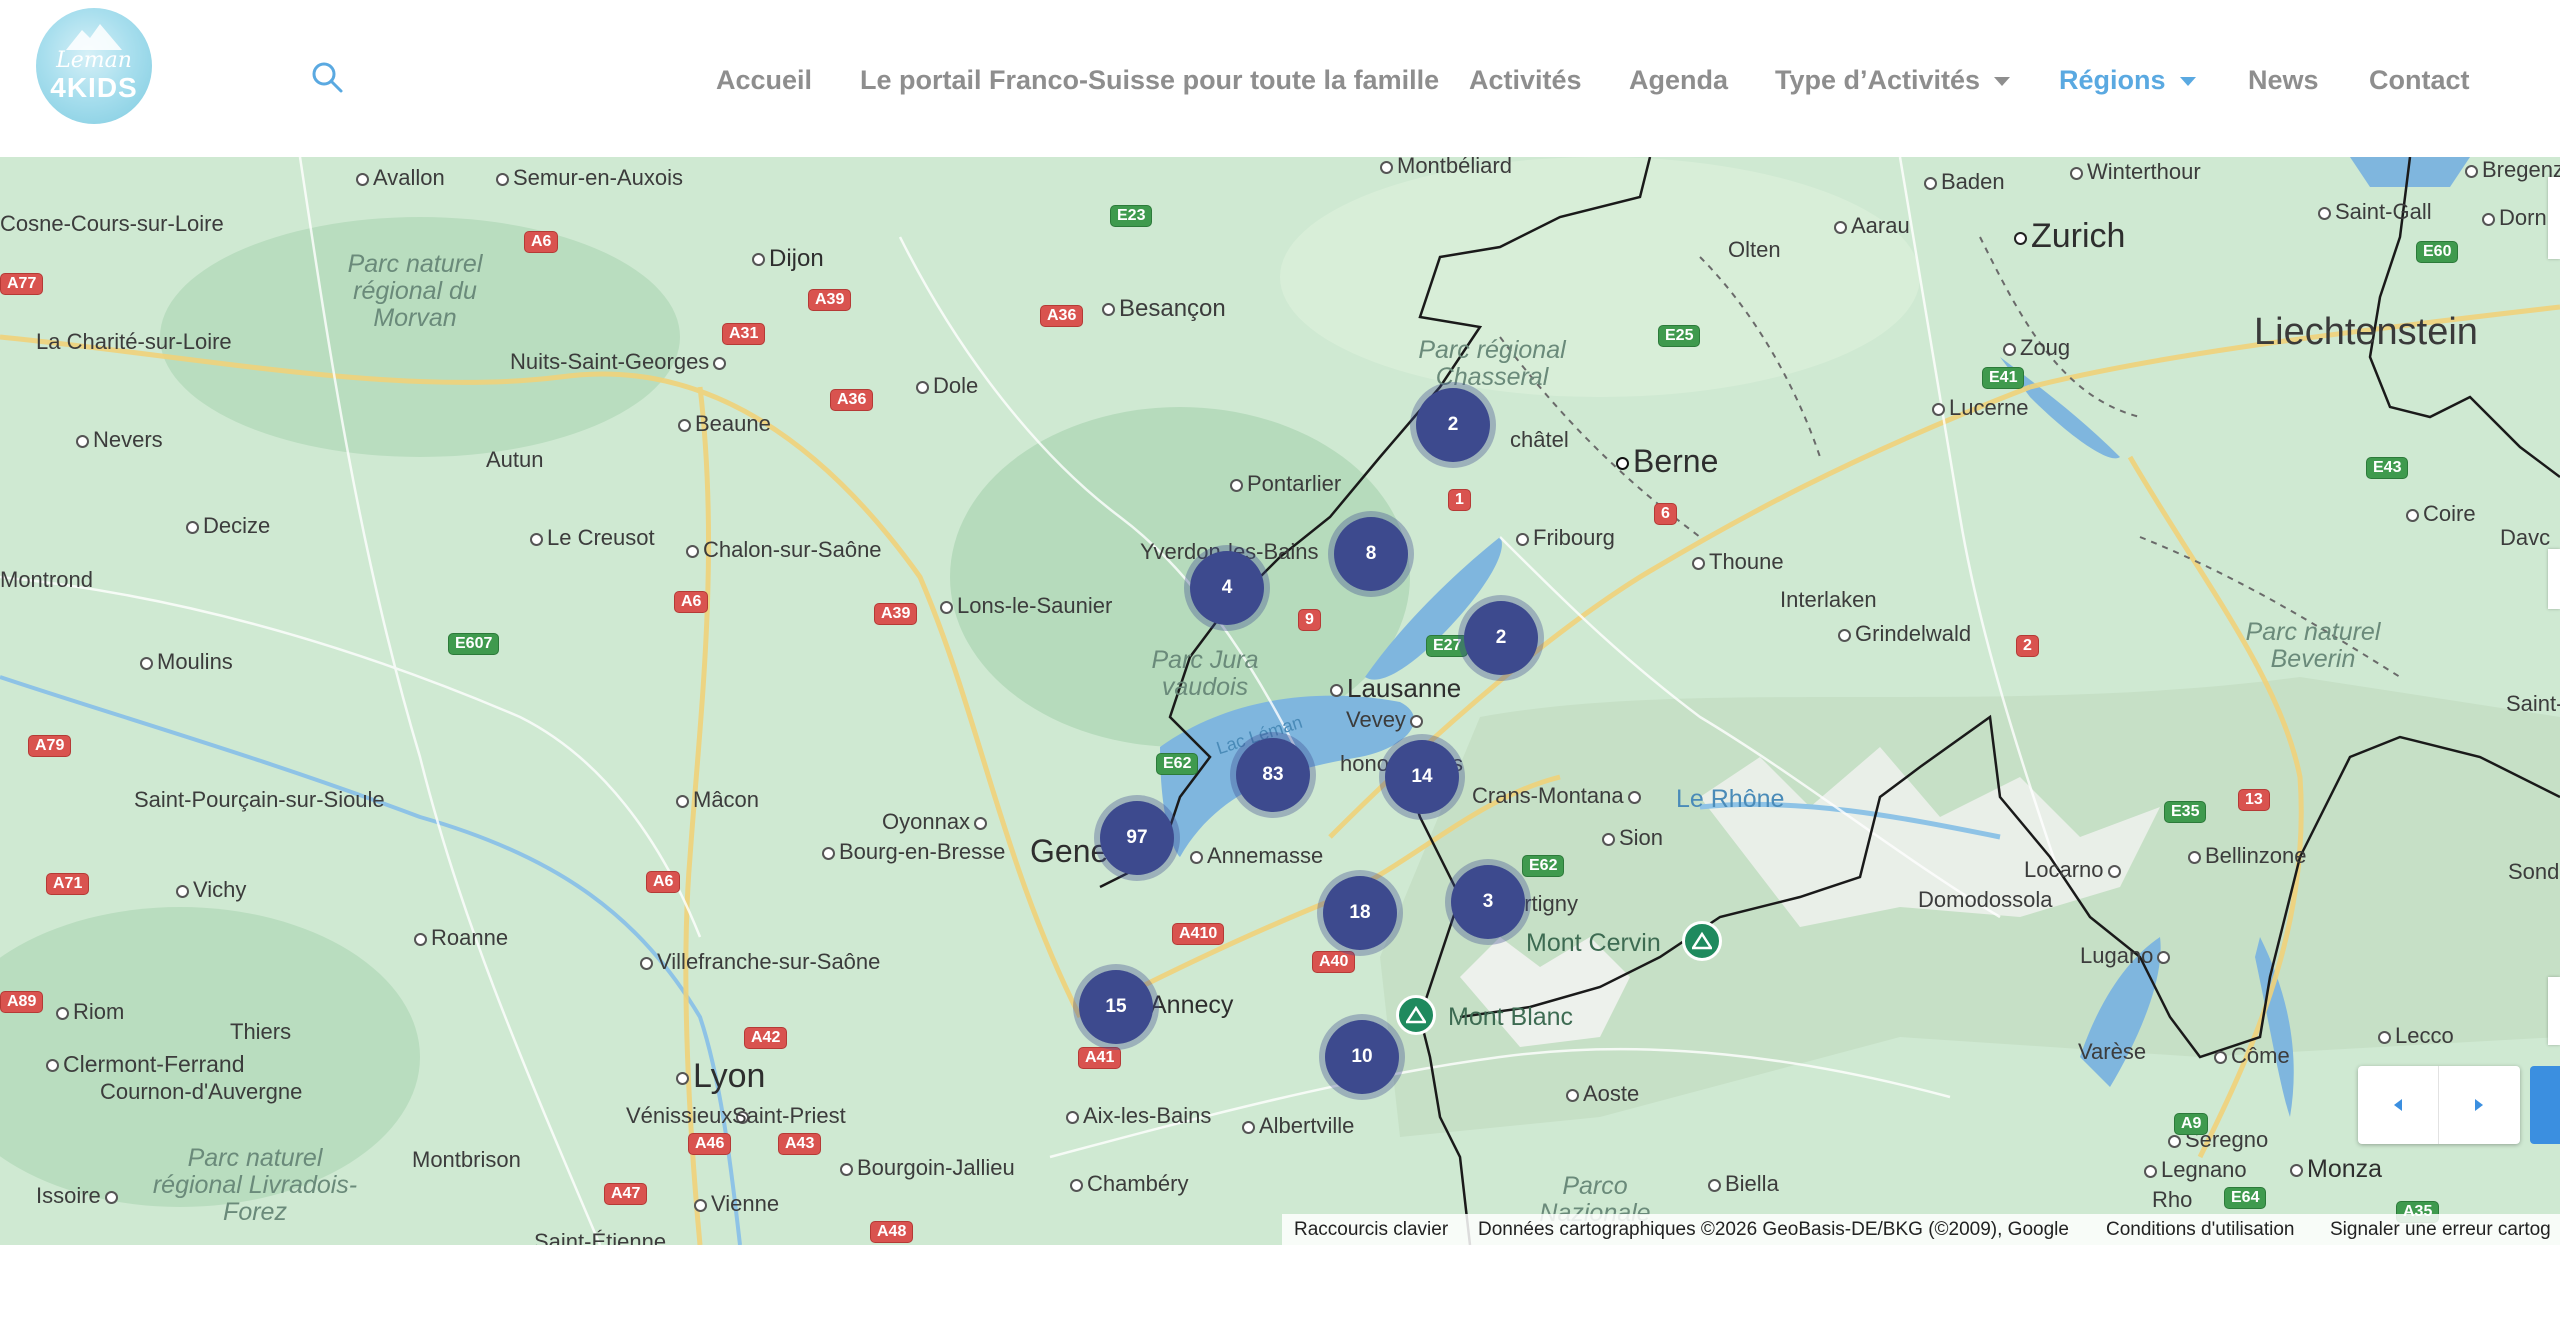 Image resolution: width=2560 pixels, height=1329 pixels. Describe the element at coordinates (766, 1038) in the screenshot. I see `road-shield: A42` at that location.